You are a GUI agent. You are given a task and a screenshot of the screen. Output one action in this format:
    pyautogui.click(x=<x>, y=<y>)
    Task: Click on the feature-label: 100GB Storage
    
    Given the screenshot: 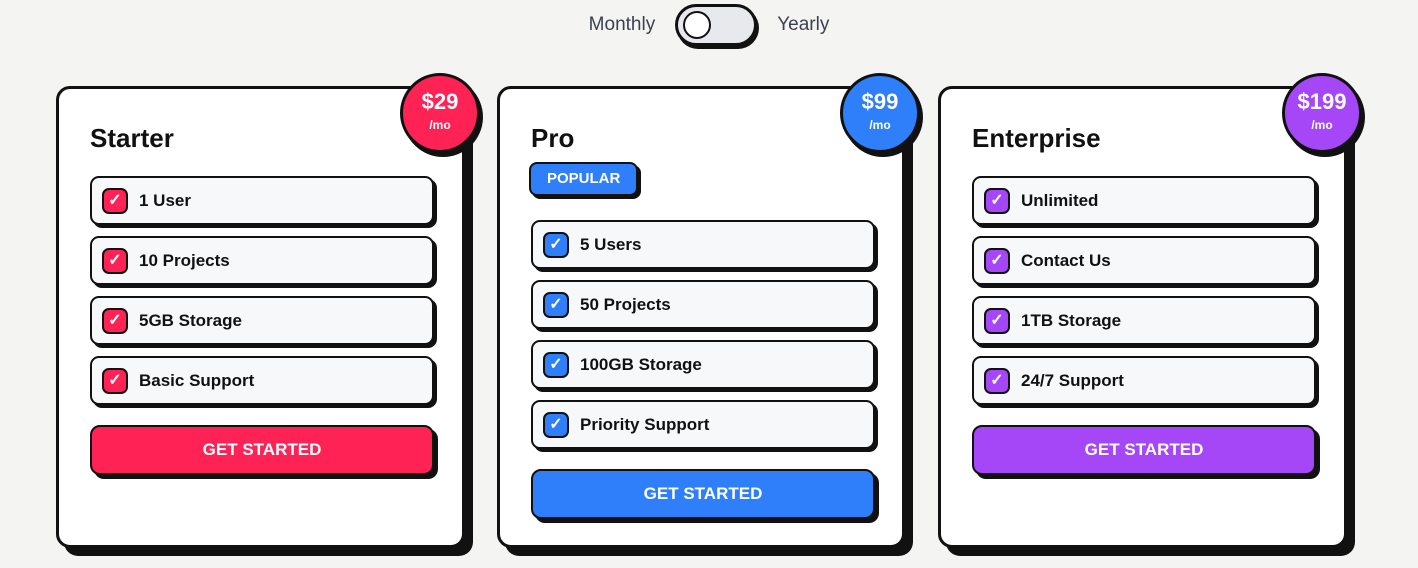 What is the action you would take?
    pyautogui.click(x=641, y=364)
    